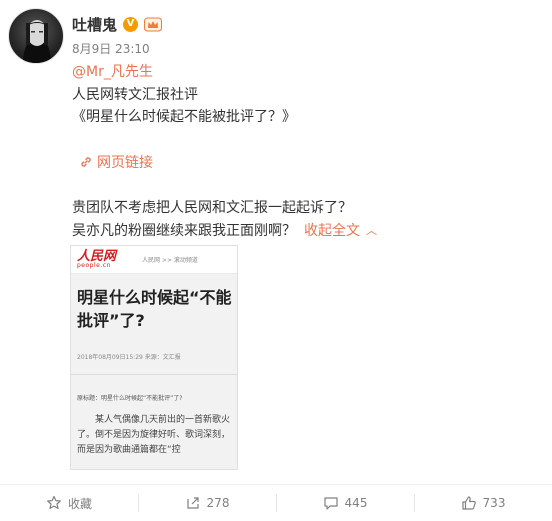 The width and height of the screenshot is (552, 521). Describe the element at coordinates (212, 208) in the screenshot. I see `post-line-3: 贵团队不考虑把人民网和文汇报一起起诉了？` at that location.